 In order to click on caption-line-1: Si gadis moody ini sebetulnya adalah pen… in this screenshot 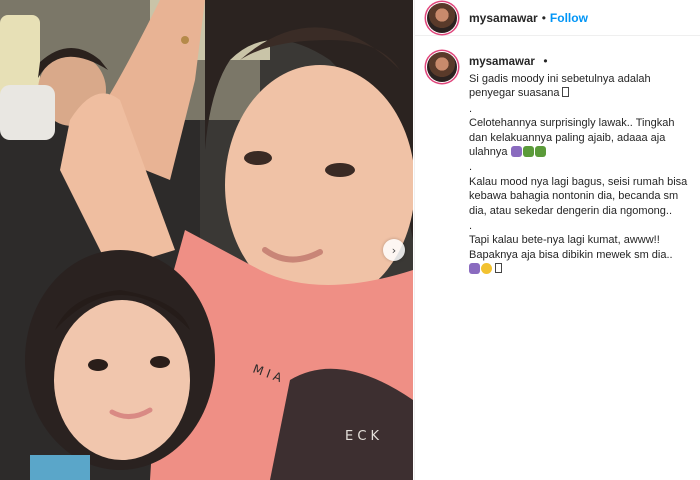, I will do `click(560, 86)`.